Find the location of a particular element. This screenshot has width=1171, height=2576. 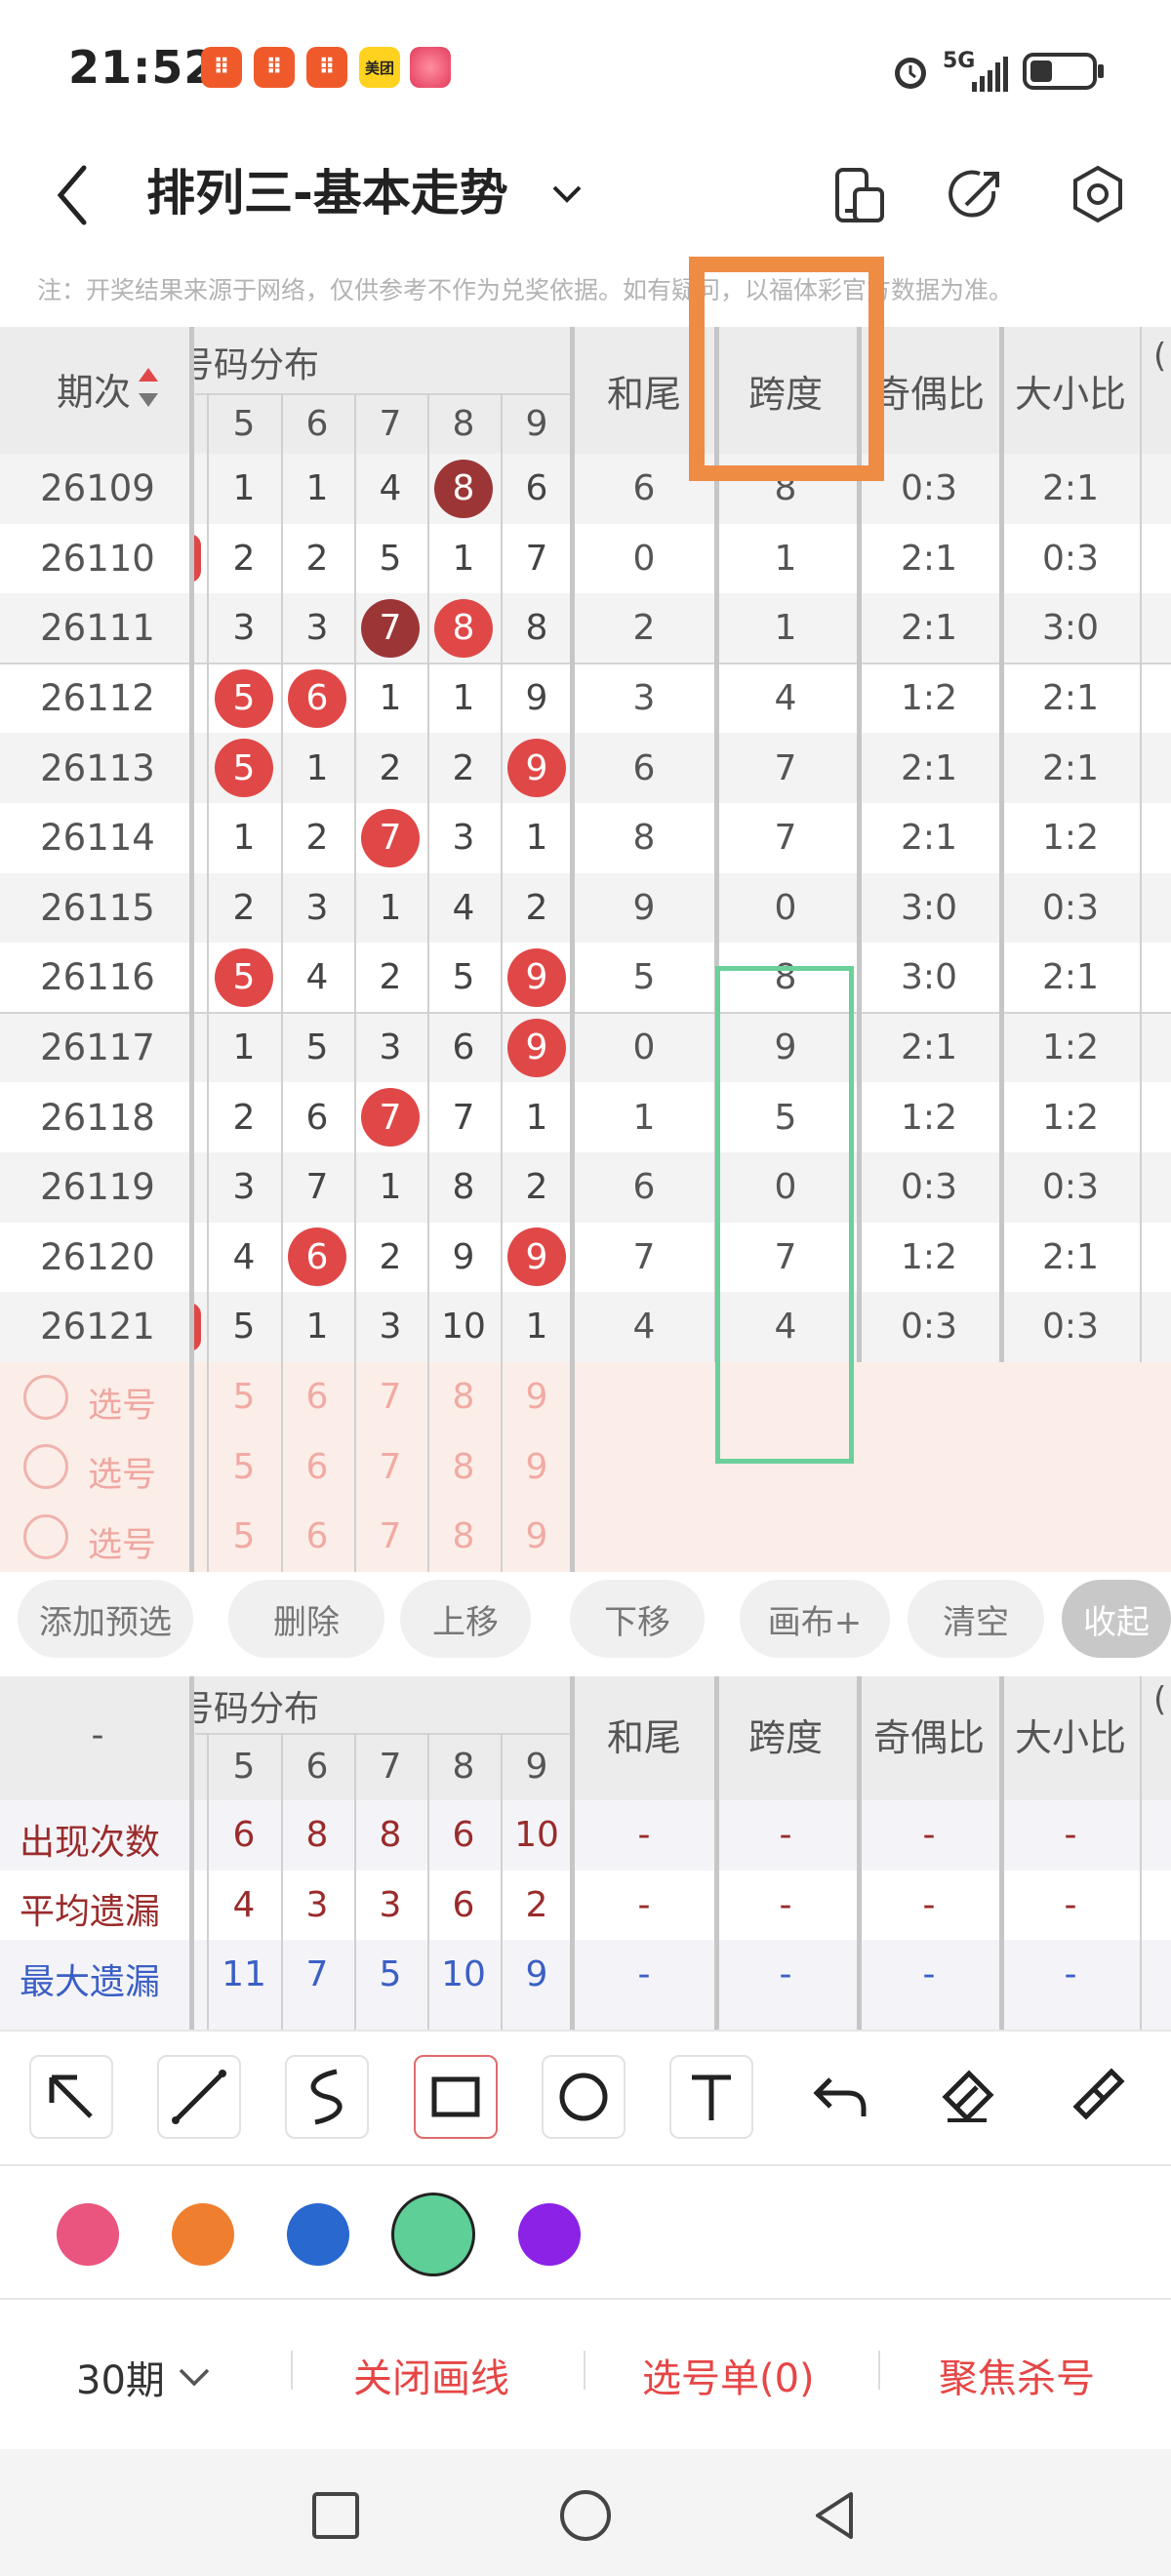

action-button: 删除 is located at coordinates (306, 1619).